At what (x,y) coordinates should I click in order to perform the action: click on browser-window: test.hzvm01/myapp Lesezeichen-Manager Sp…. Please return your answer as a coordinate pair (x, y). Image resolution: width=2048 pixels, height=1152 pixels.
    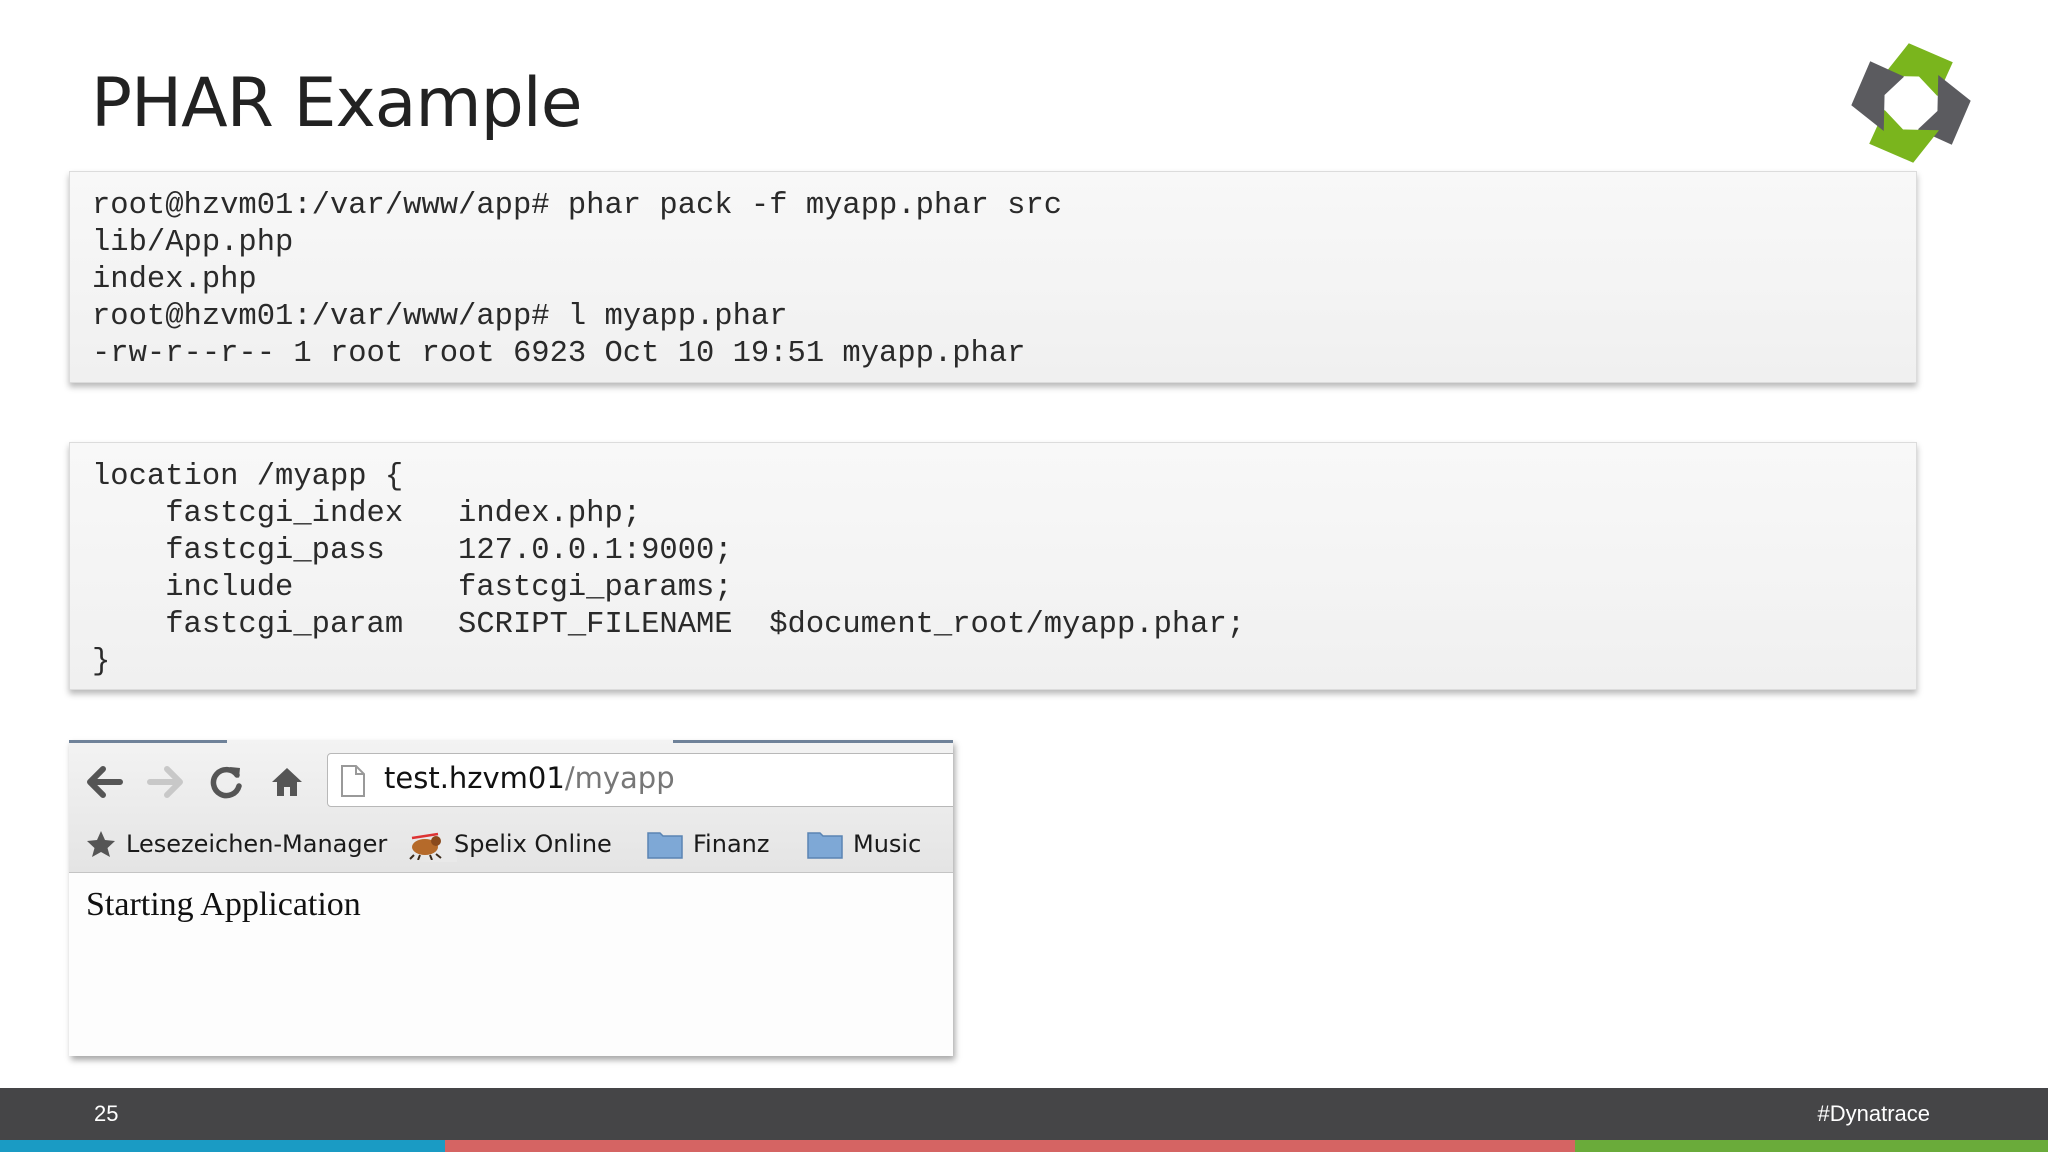
    Looking at the image, I should click on (511, 898).